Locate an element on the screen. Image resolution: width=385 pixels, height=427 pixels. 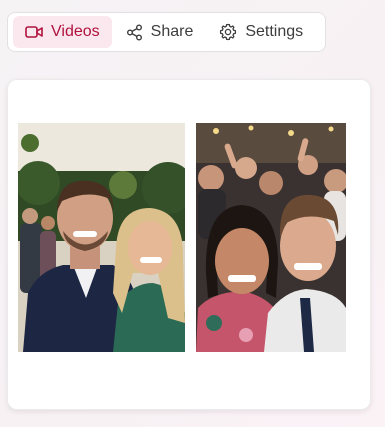
gear-icon is located at coordinates (228, 32).